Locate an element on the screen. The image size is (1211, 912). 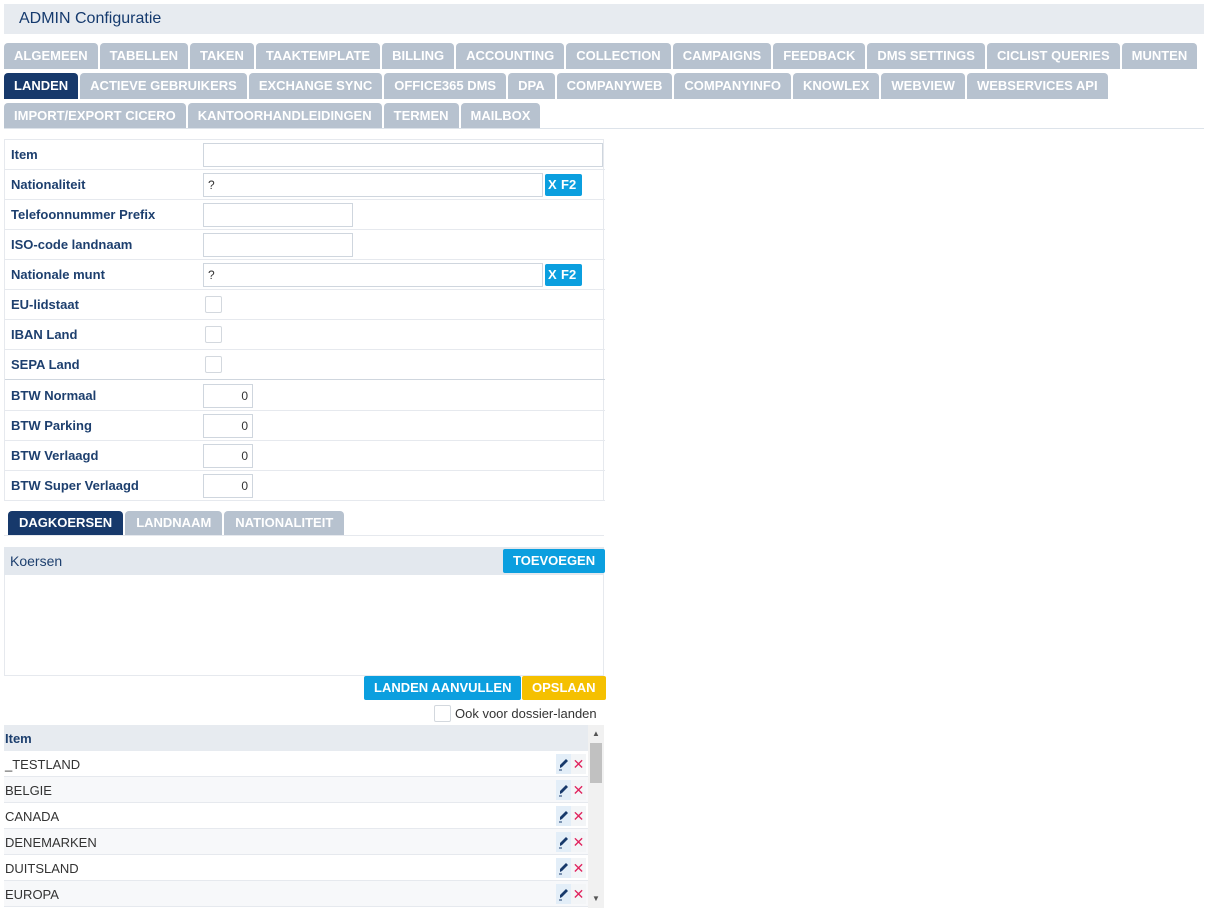
tab-taaktemplate: TAAKTEMPLATE is located at coordinates (318, 56).